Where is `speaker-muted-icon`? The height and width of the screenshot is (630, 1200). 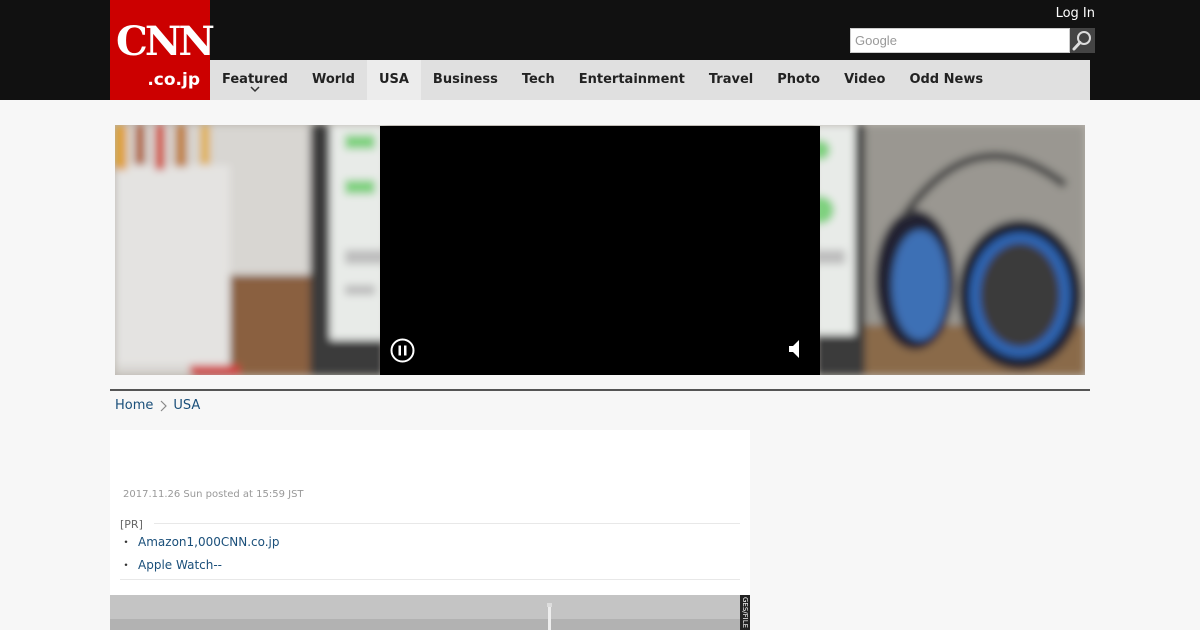 speaker-muted-icon is located at coordinates (796, 349).